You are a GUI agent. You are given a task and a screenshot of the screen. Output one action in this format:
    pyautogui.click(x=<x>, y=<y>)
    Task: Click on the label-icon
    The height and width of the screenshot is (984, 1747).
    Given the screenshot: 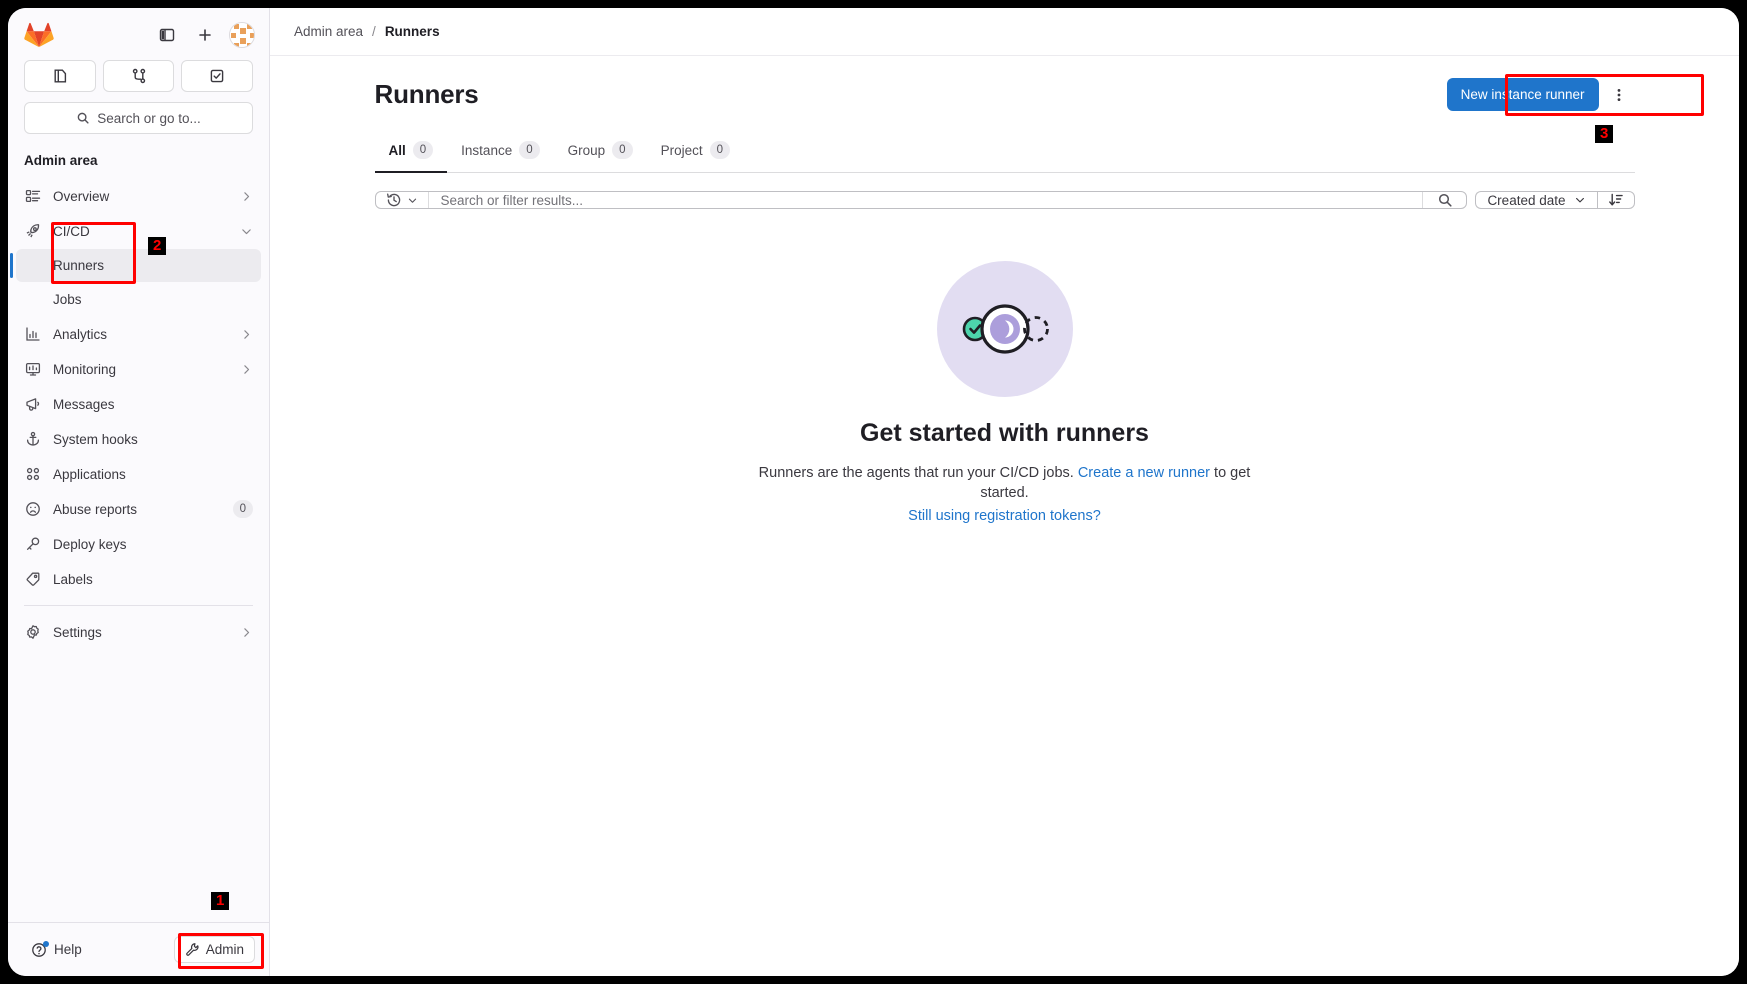 What is the action you would take?
    pyautogui.click(x=33, y=579)
    